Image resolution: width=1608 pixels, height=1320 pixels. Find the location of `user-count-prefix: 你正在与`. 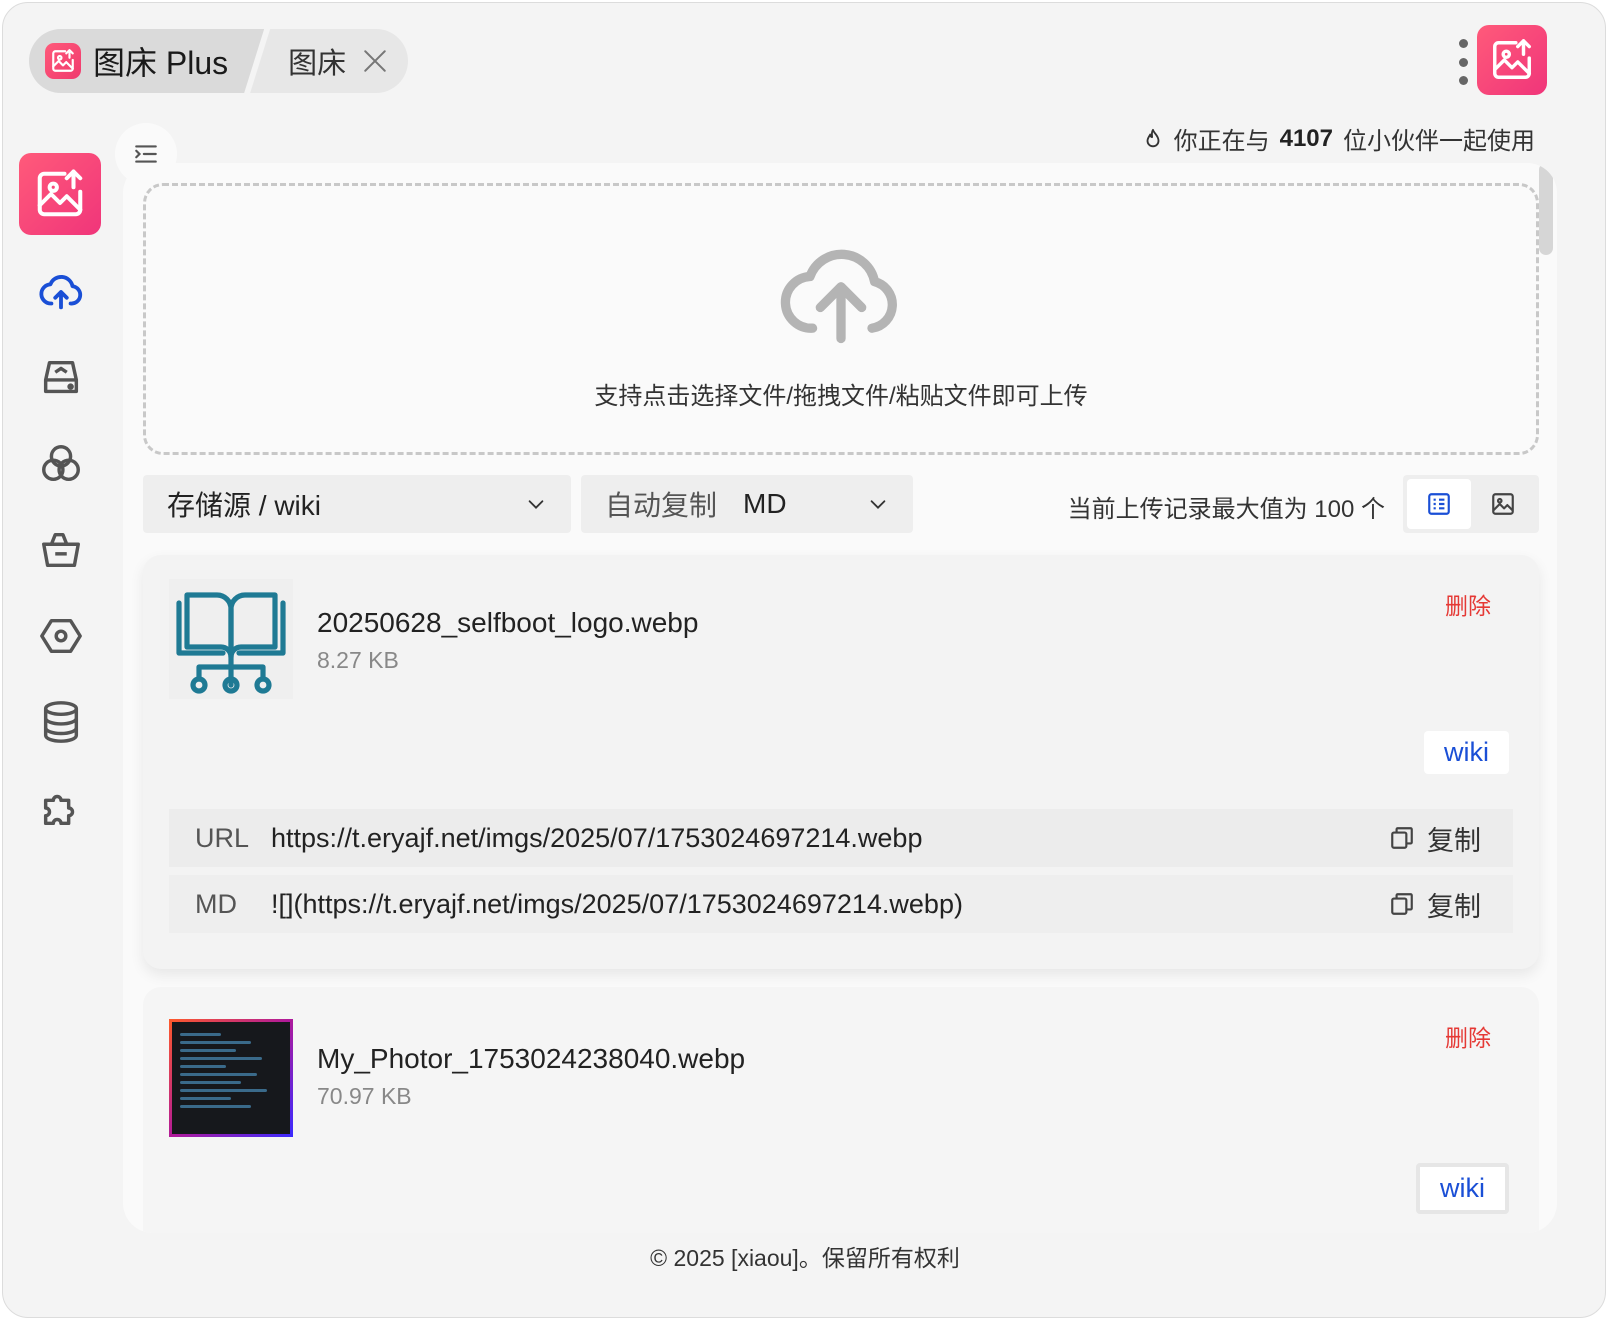

user-count-prefix: 你正在与 is located at coordinates (1221, 141).